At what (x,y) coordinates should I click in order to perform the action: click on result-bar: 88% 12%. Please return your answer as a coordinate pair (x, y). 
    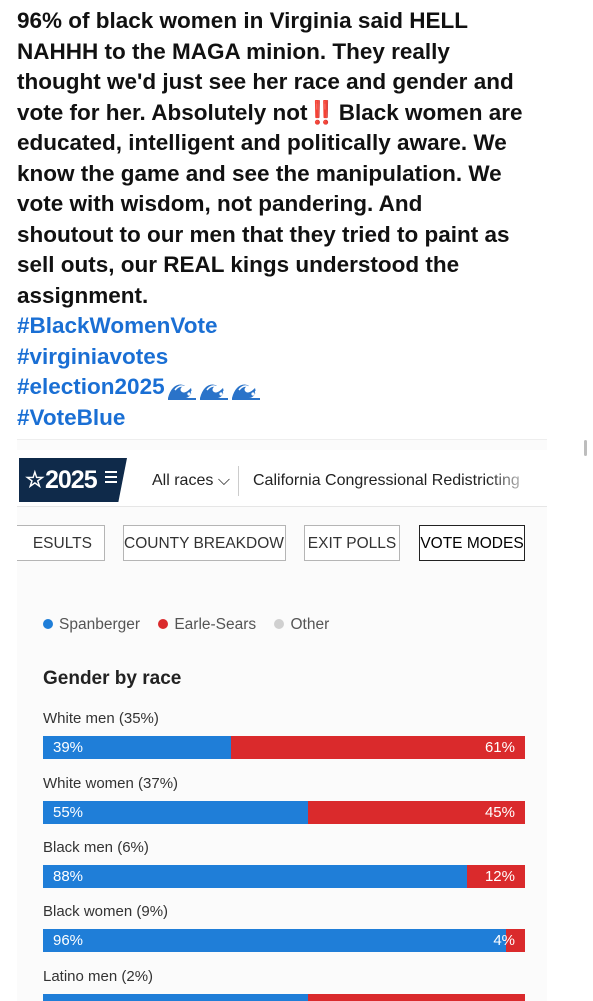
    Looking at the image, I should click on (284, 876).